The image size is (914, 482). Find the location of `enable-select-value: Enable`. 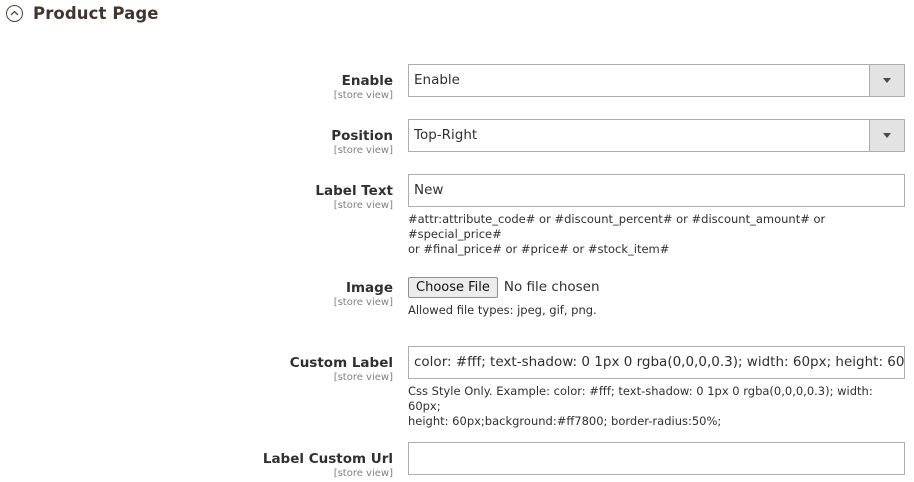

enable-select-value: Enable is located at coordinates (437, 80).